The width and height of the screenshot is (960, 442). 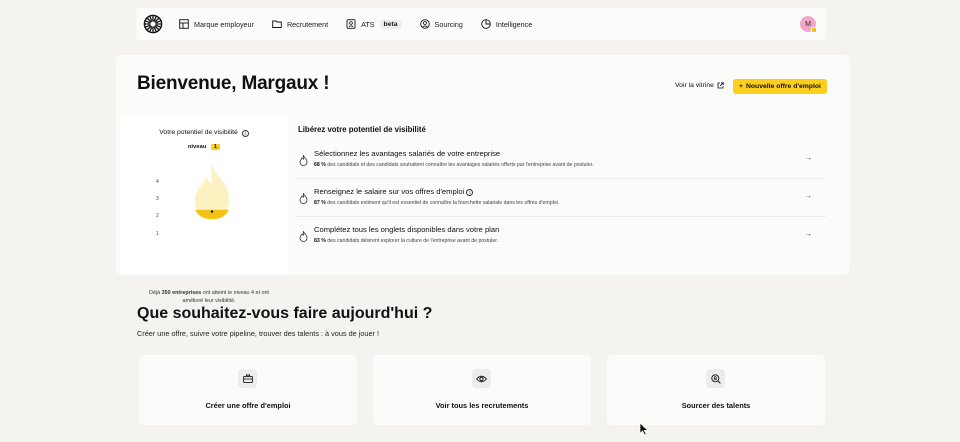 What do you see at coordinates (715, 378) in the screenshot?
I see `search-user-icon` at bounding box center [715, 378].